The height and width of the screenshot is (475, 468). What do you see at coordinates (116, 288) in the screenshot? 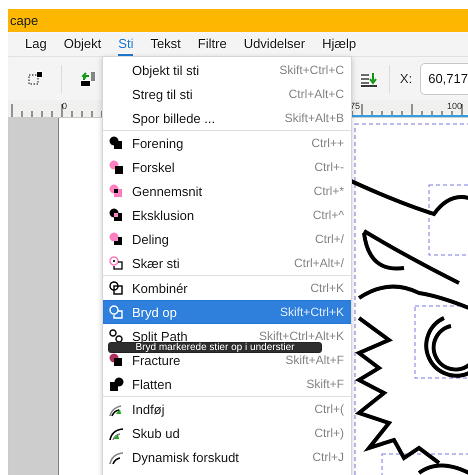
I see `combine-icon` at bounding box center [116, 288].